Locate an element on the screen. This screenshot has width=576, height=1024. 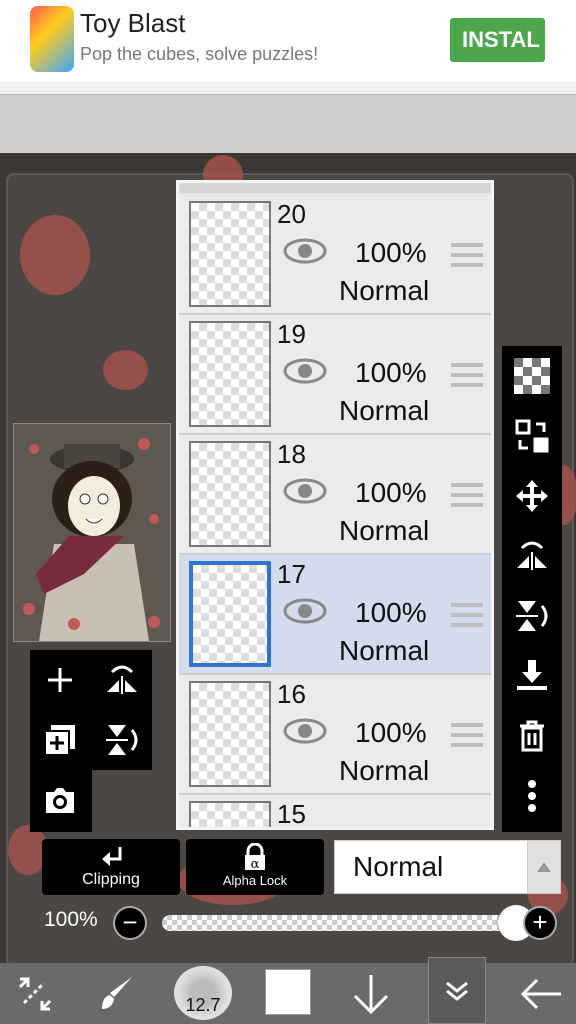
layer-row: 19 100% Normal is located at coordinates (335, 375).